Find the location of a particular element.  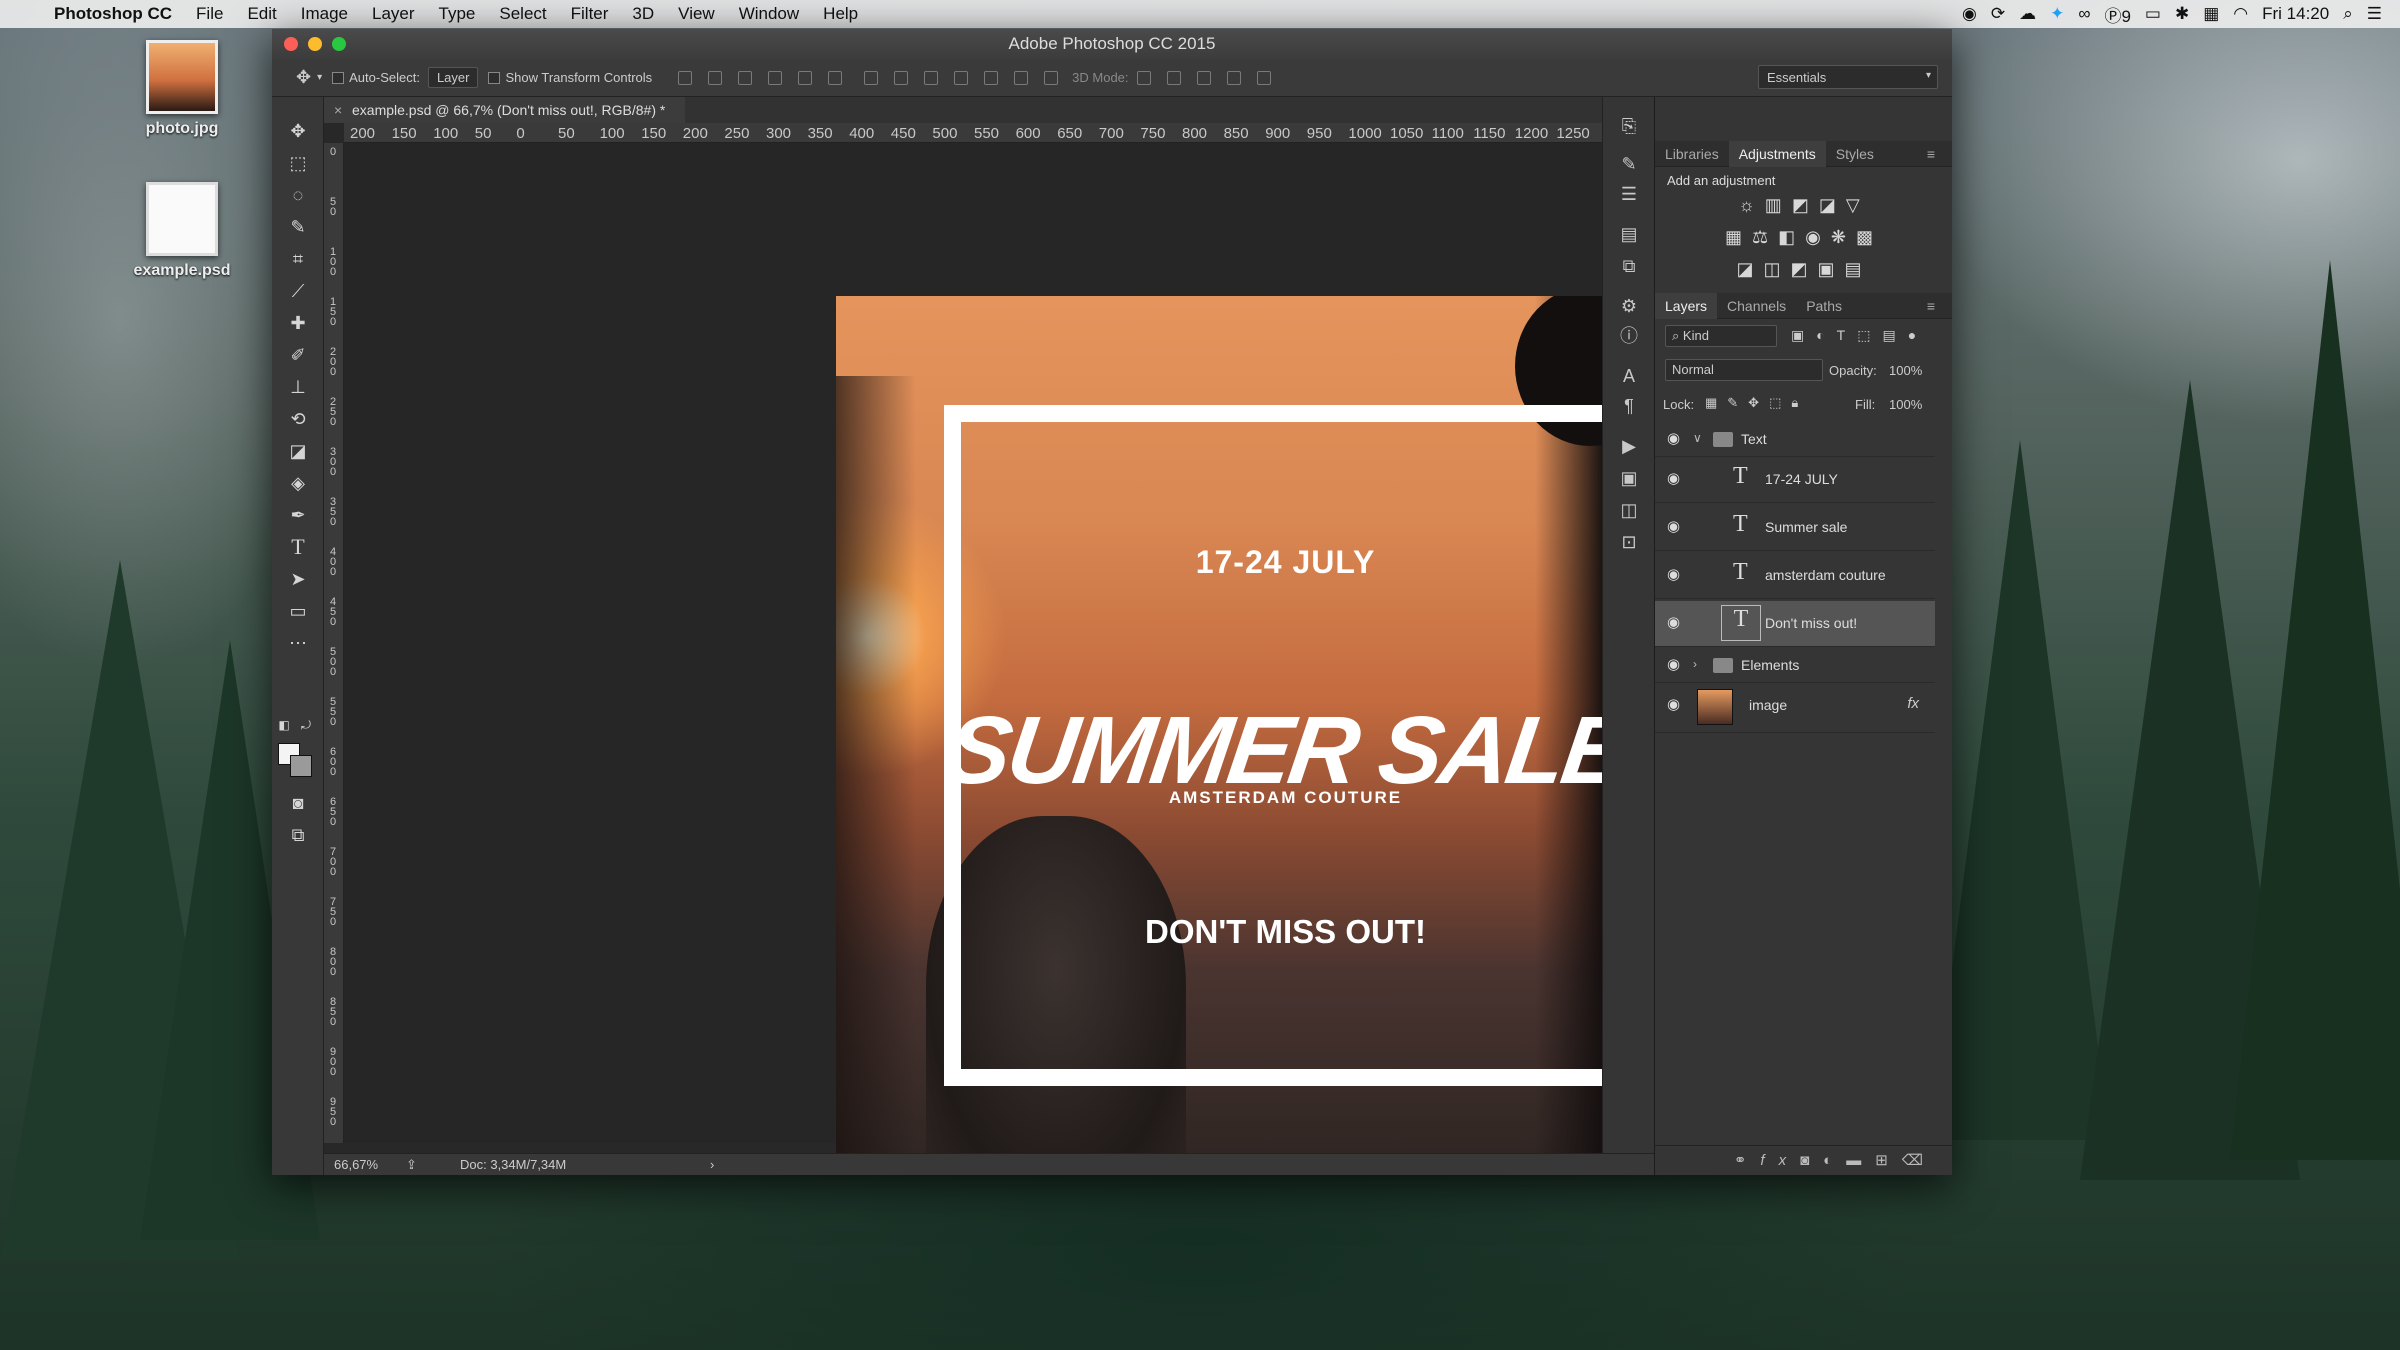

color-lookup-icon: ▩ is located at coordinates (1869, 237).